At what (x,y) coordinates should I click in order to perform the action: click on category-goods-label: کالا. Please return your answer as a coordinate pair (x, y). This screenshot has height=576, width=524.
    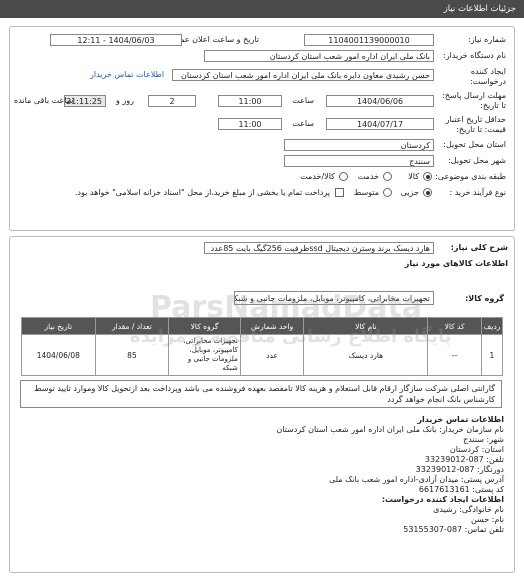
    Looking at the image, I should click on (413, 176).